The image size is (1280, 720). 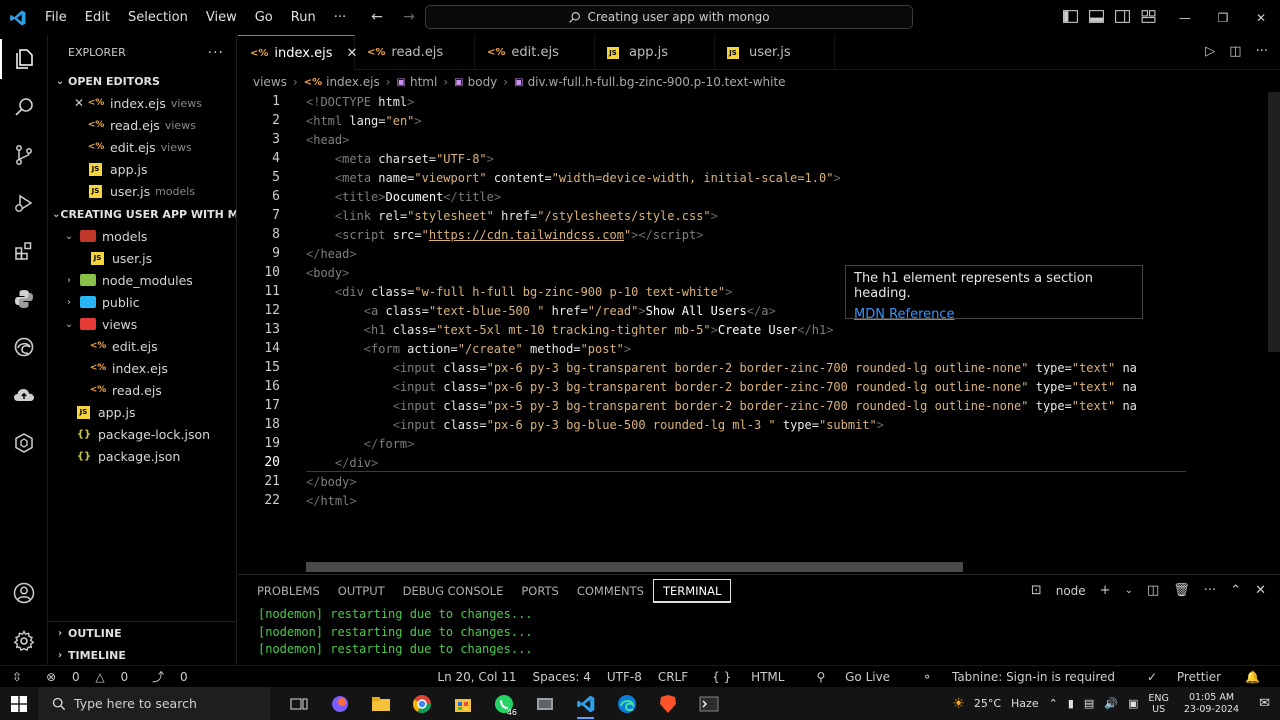 I want to click on open-editor-item: ✕ <% index.ejs views, so click(x=142, y=103).